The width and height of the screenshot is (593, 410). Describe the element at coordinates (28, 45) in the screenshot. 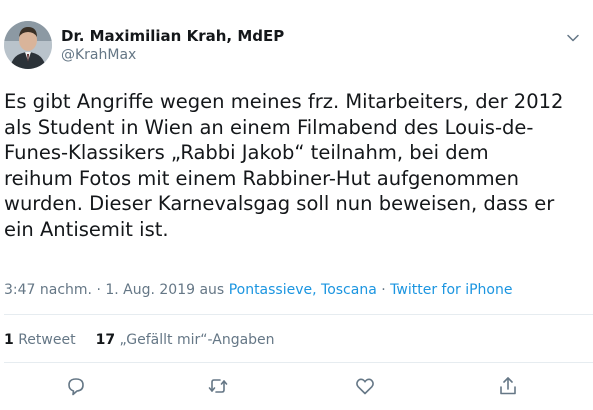

I see `avatar` at that location.